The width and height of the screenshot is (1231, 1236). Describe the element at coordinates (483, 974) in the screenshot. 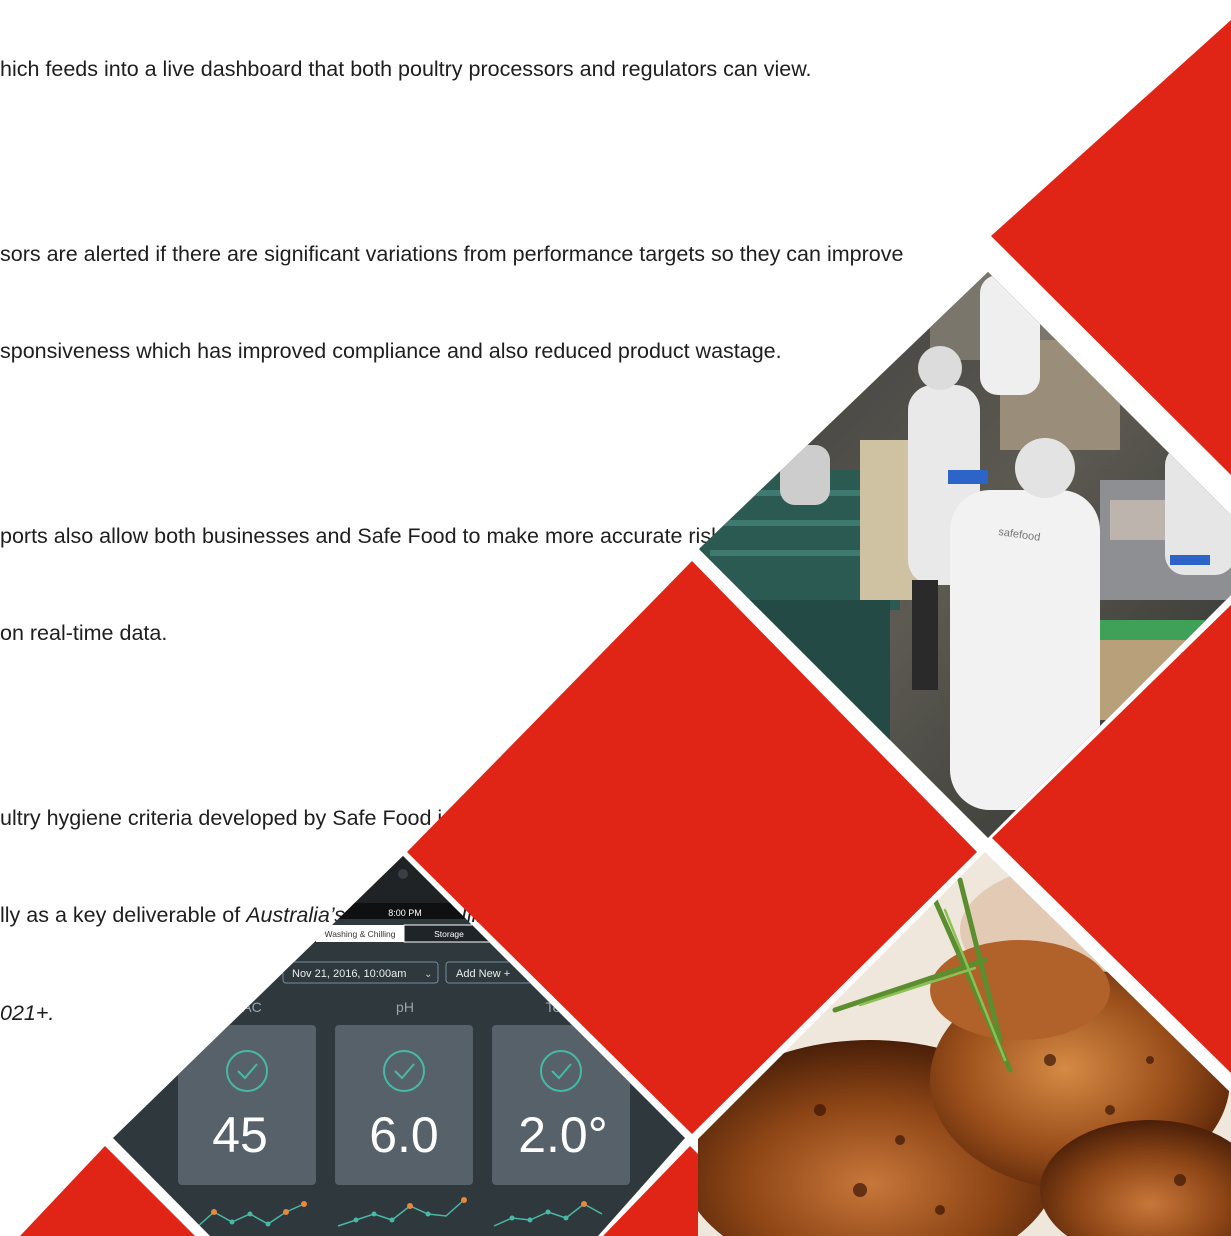

I see `add-new-label: Add New +` at that location.